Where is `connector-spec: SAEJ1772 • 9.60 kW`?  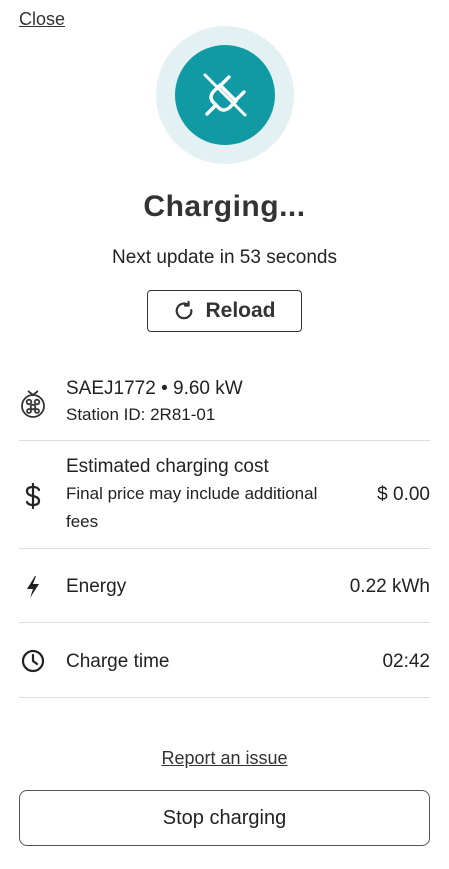
connector-spec: SAEJ1772 • 9.60 kW is located at coordinates (154, 388).